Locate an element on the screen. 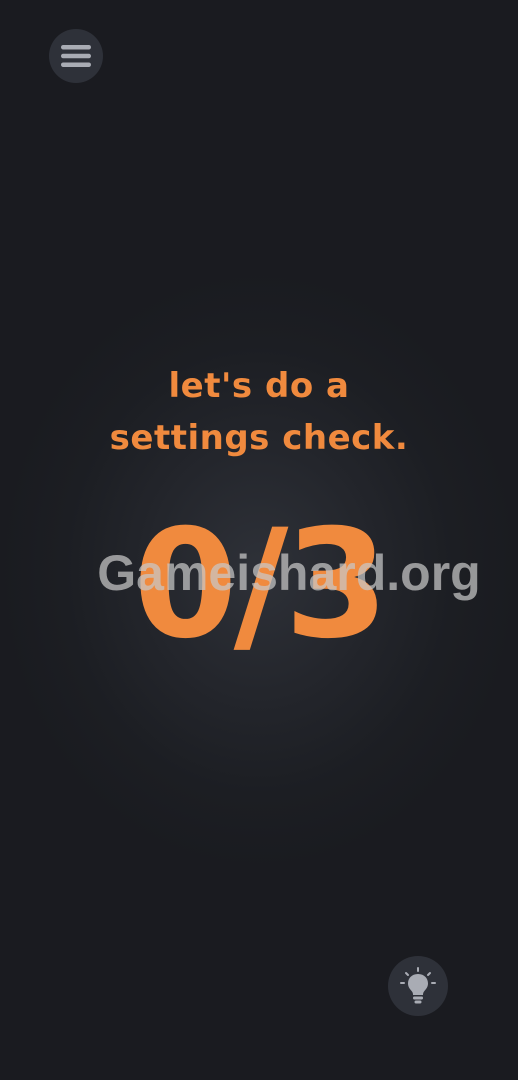 The image size is (518, 1080). hamburger-menu-icon is located at coordinates (76, 56).